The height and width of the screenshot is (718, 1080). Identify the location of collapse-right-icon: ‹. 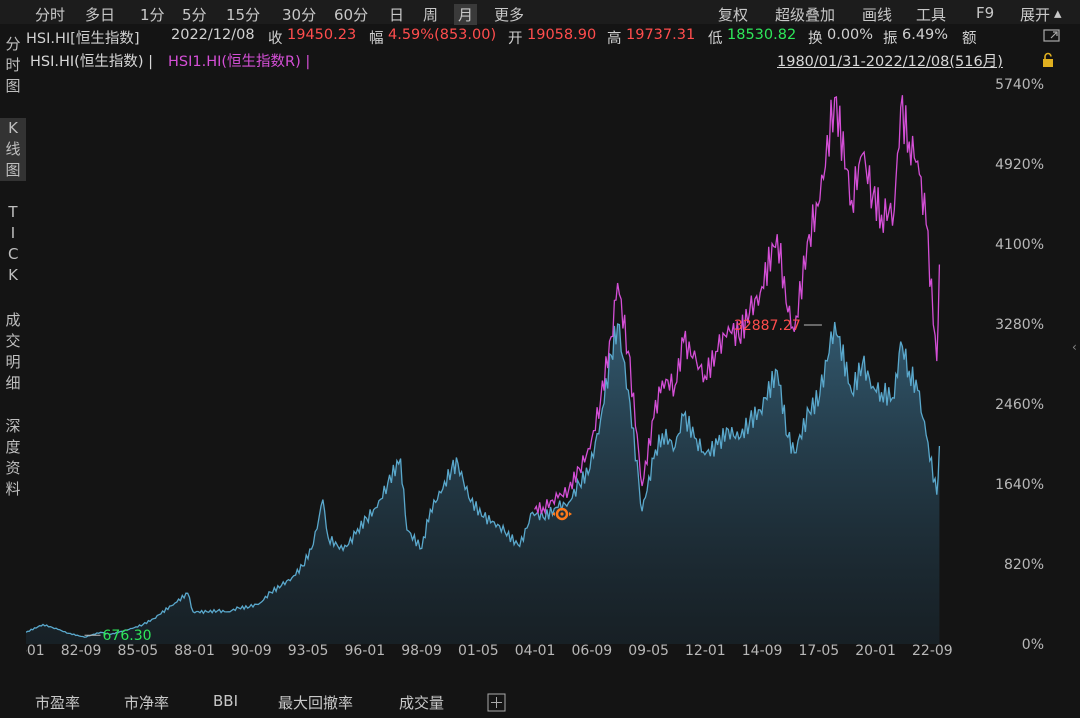
(1076, 355).